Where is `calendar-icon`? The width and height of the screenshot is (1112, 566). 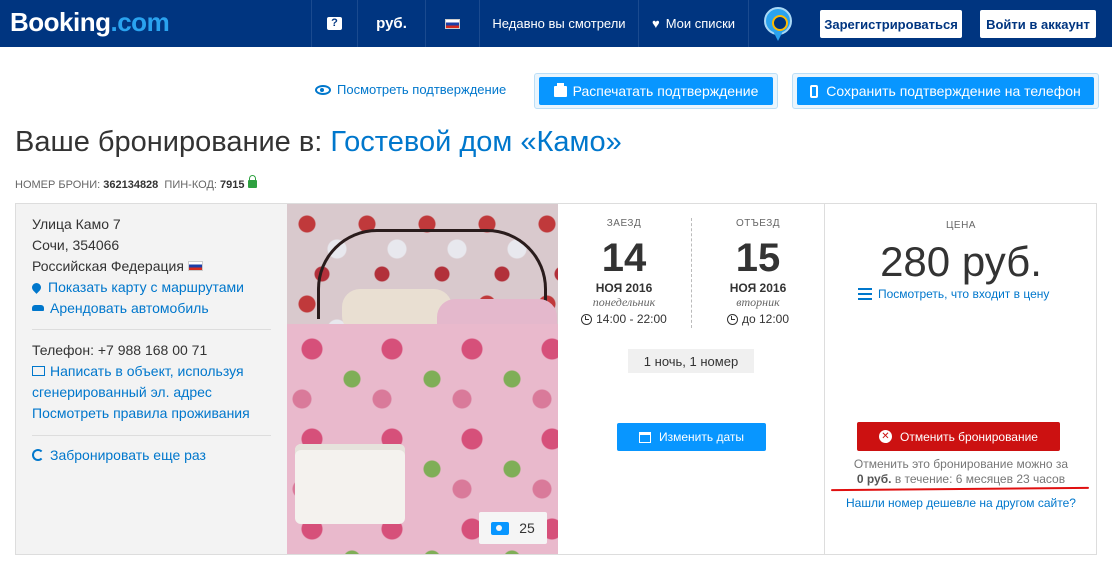 calendar-icon is located at coordinates (645, 437).